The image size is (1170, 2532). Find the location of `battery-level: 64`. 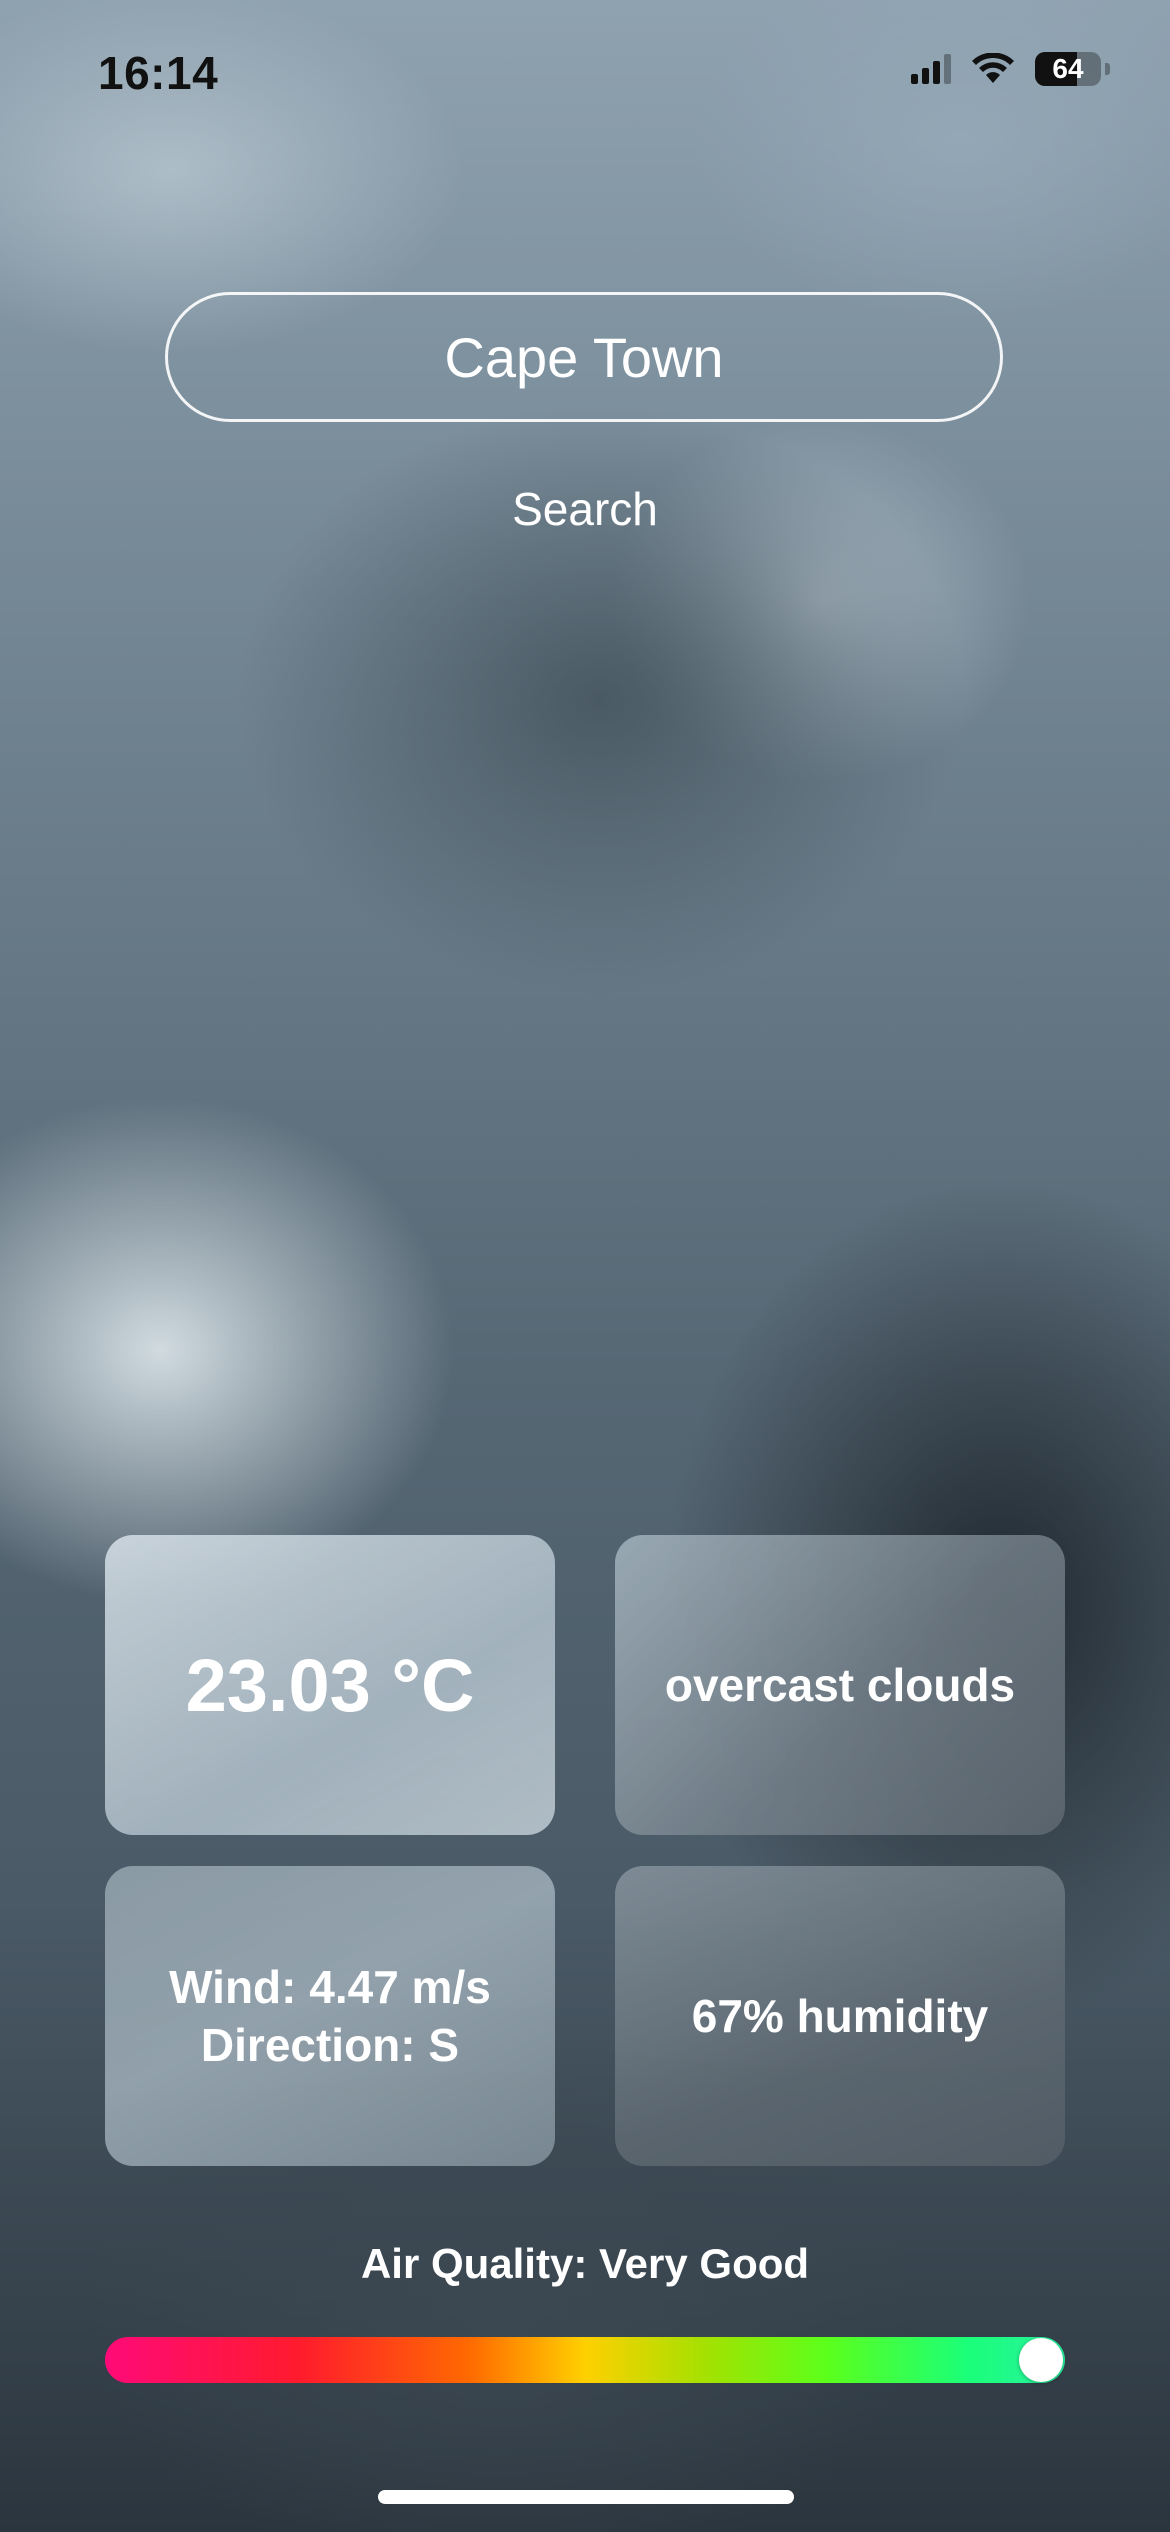

battery-level: 64 is located at coordinates (1068, 68).